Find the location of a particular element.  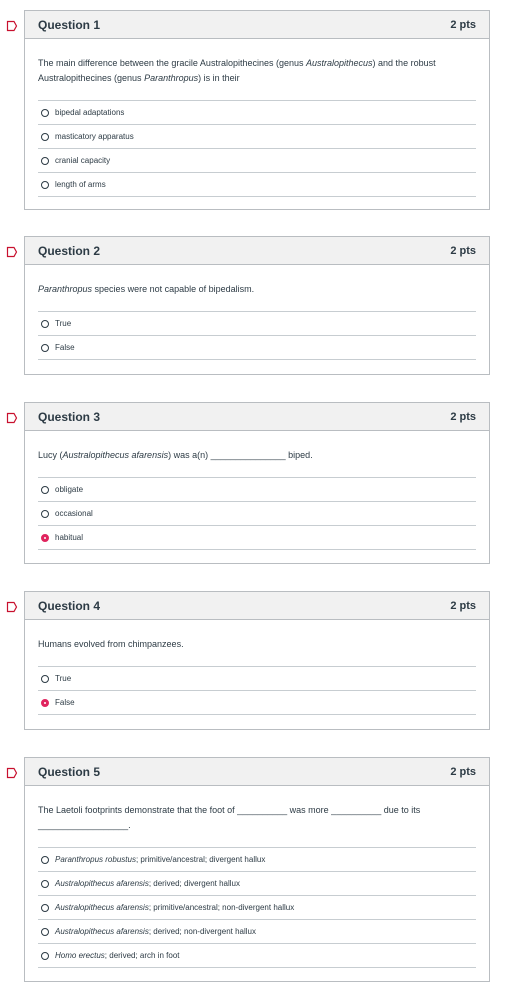

question-header: Question 5 2 pts is located at coordinates (257, 772).